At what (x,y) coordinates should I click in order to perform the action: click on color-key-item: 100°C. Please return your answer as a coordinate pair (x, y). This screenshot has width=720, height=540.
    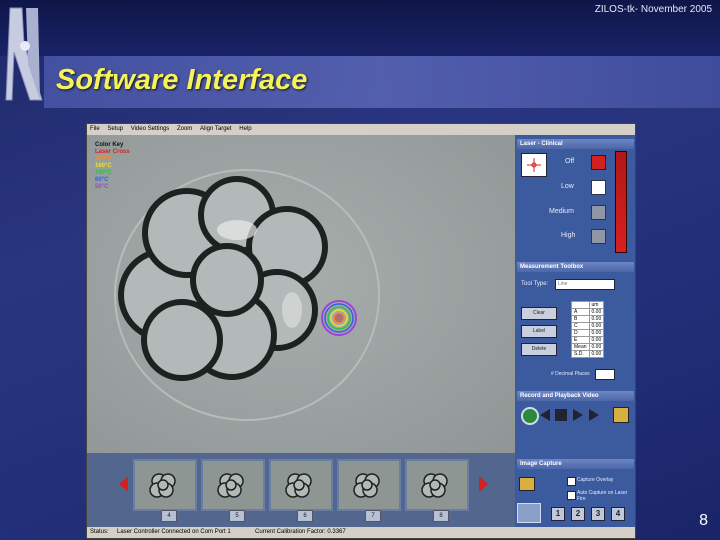
    Looking at the image, I should click on (103, 173).